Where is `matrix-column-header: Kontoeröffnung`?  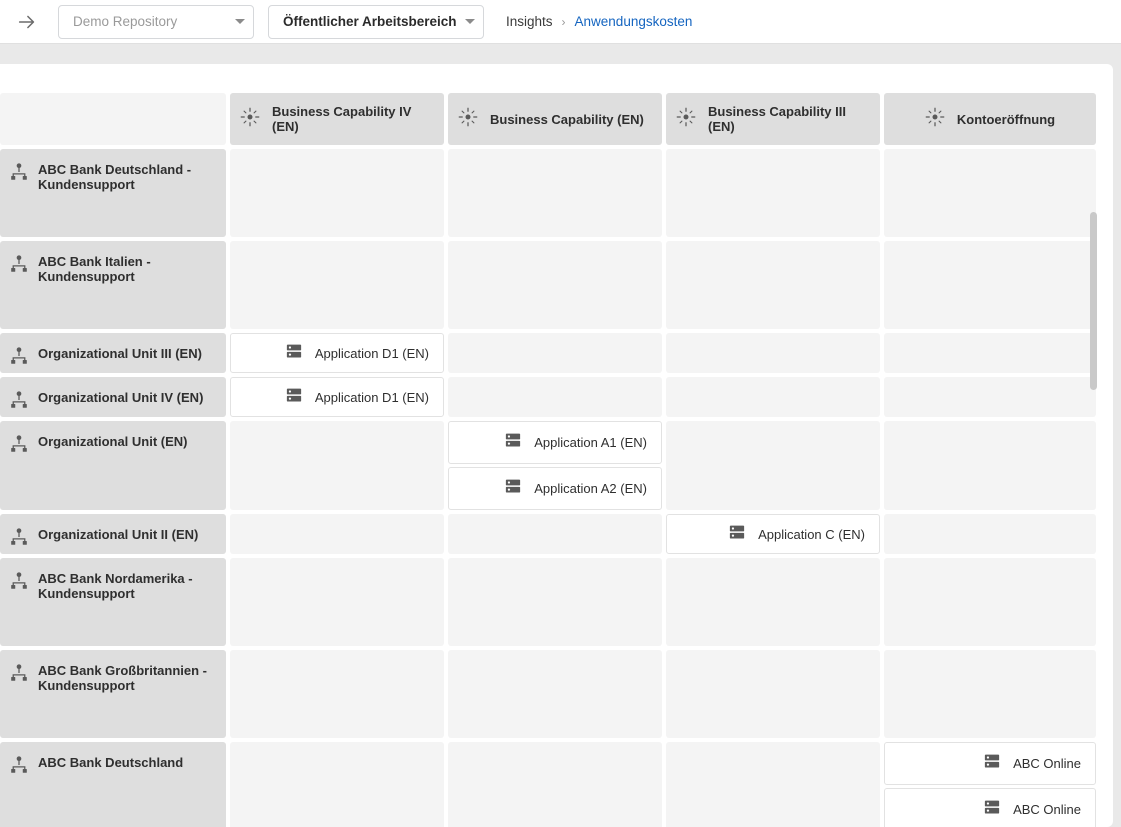
matrix-column-header: Kontoeröffnung is located at coordinates (990, 119).